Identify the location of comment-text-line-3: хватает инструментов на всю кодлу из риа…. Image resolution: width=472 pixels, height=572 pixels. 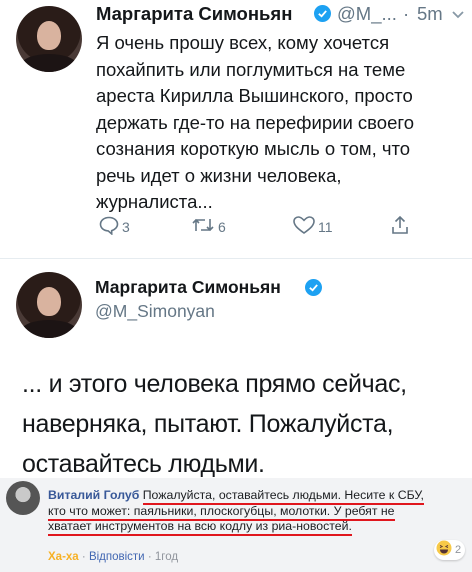
(200, 527).